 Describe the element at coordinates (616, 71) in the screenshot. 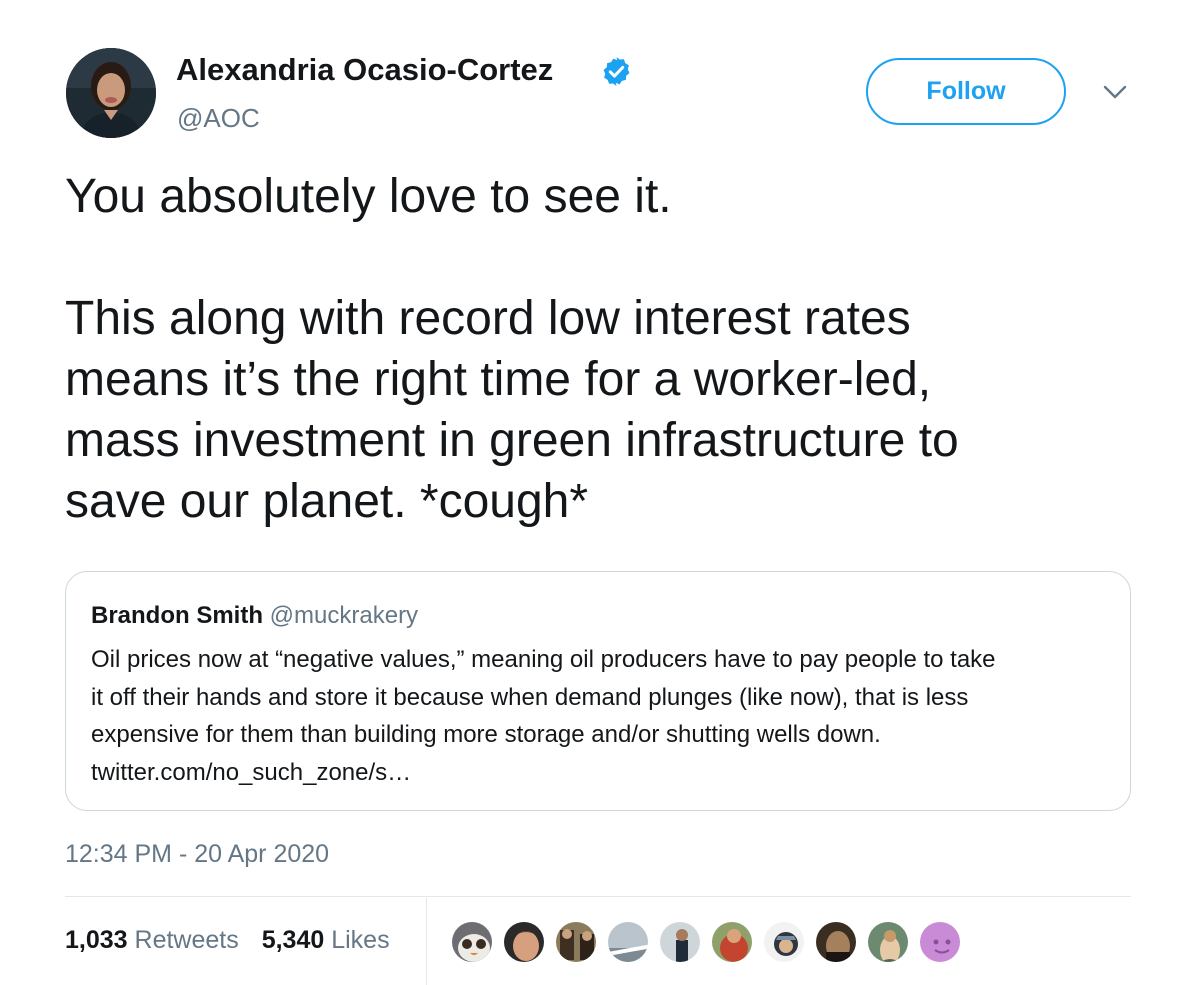

I see `verified-badge-icon` at that location.